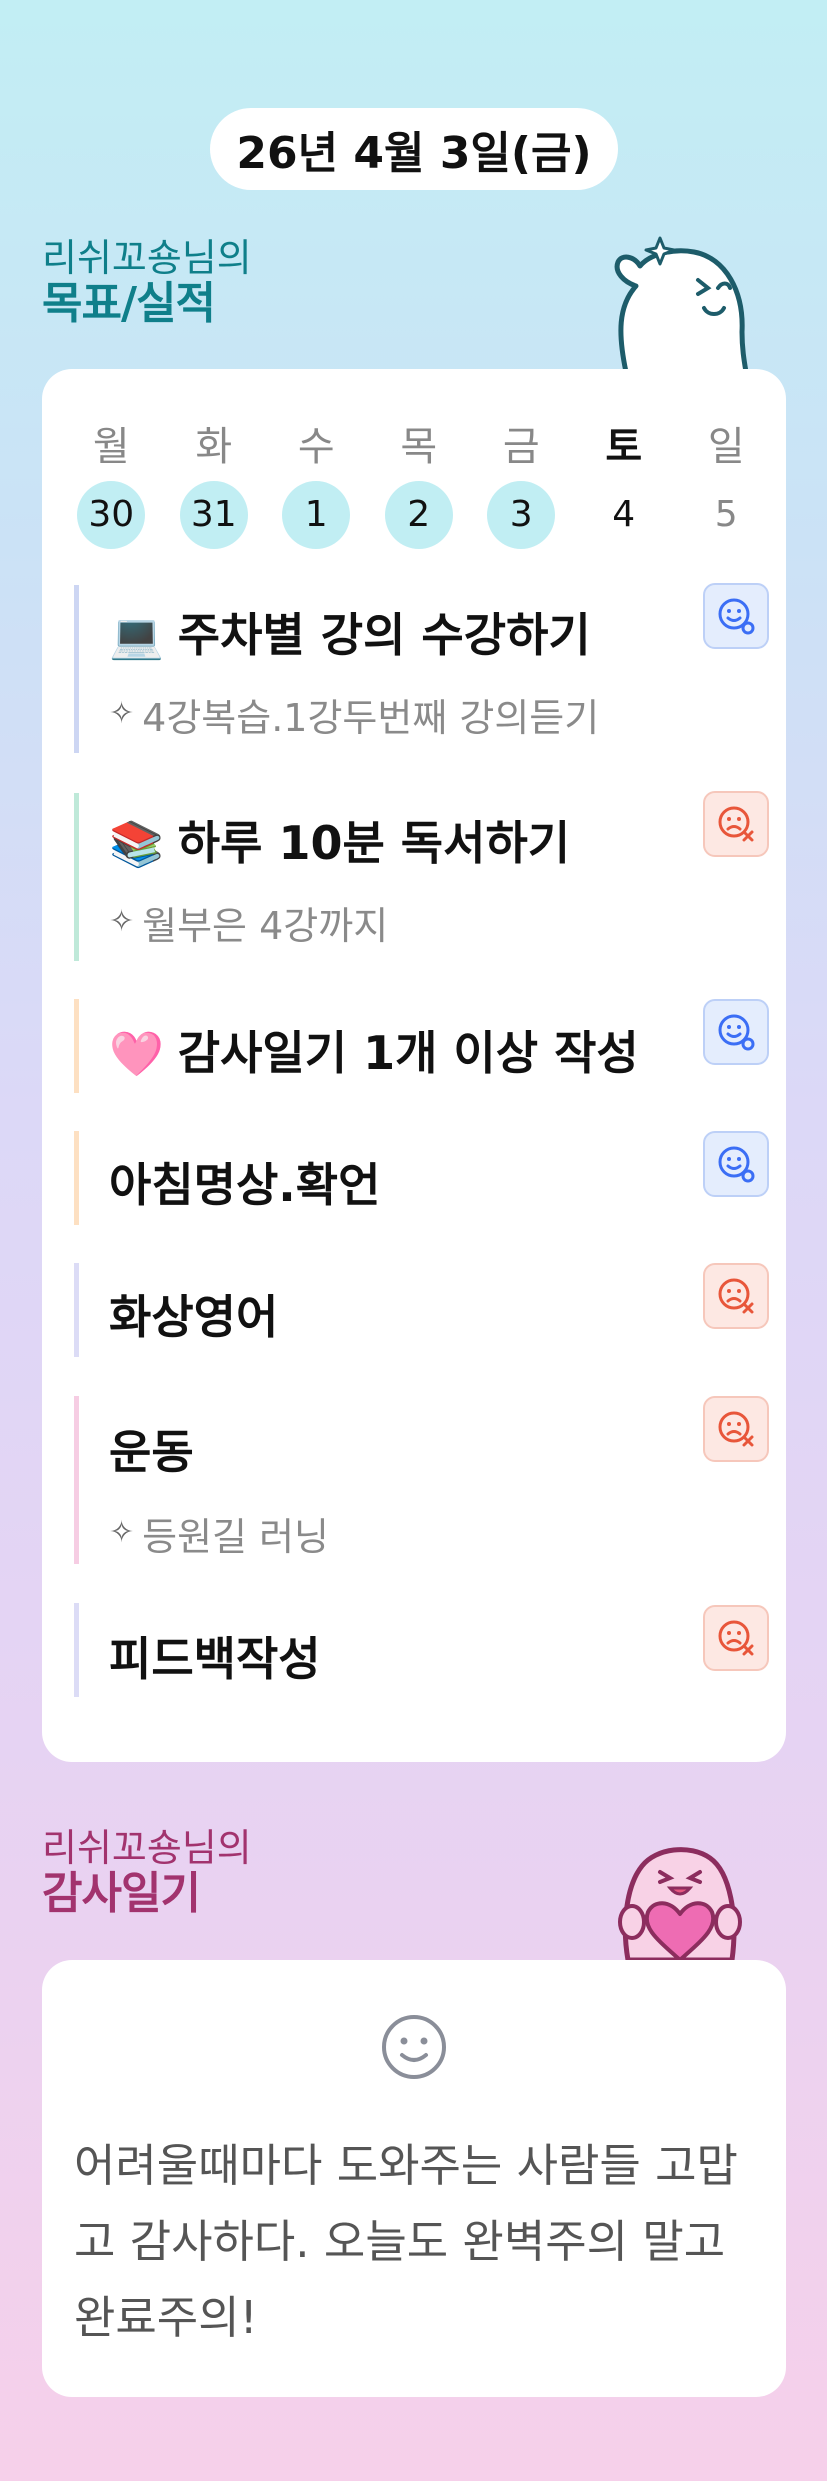 The height and width of the screenshot is (2481, 827). What do you see at coordinates (214, 447) in the screenshot?
I see `day-of-week: 화` at bounding box center [214, 447].